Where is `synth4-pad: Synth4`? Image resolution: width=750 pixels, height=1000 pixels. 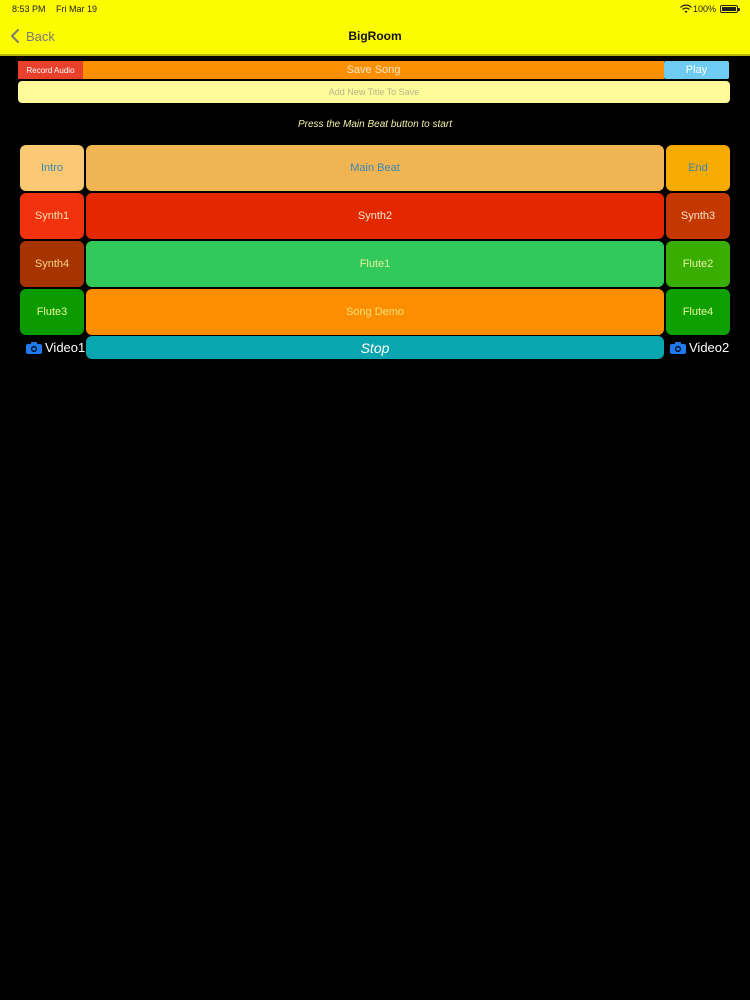
synth4-pad: Synth4 is located at coordinates (52, 264).